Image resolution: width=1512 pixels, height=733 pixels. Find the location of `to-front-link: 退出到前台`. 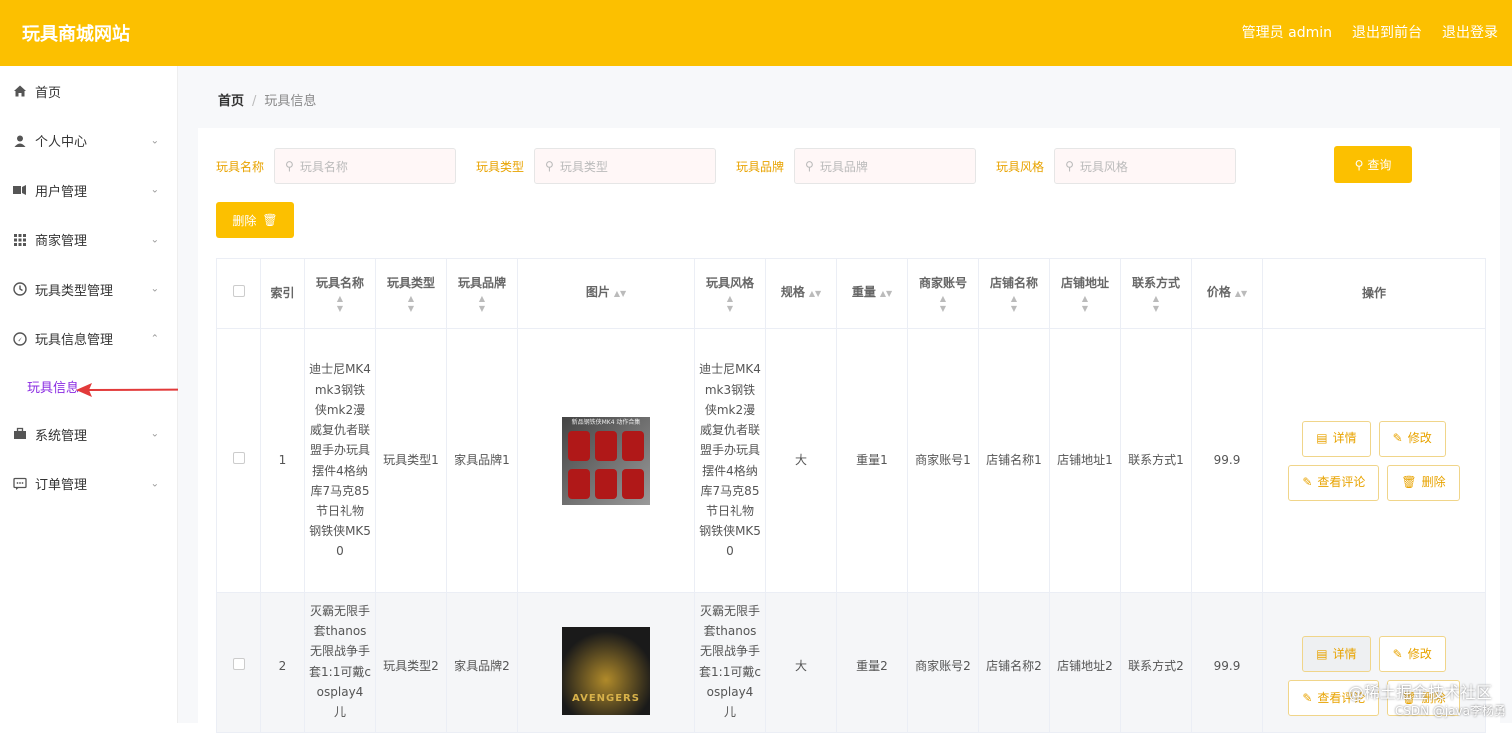

to-front-link: 退出到前台 is located at coordinates (1387, 32).